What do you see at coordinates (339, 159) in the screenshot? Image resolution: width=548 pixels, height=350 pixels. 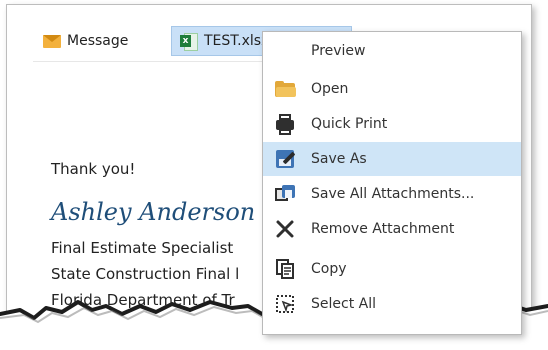 I see `menu-item-label: Save As` at bounding box center [339, 159].